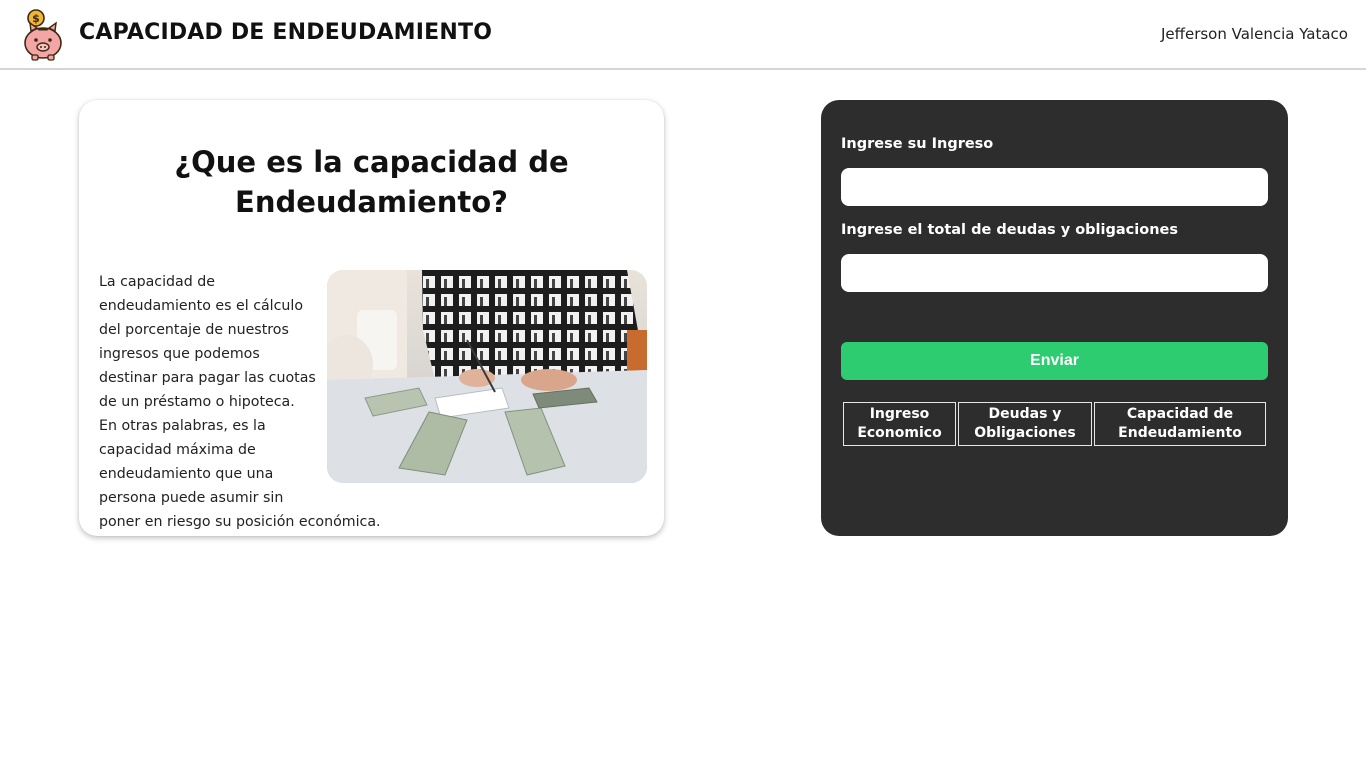  What do you see at coordinates (371, 182) in the screenshot?
I see `info-title: ¿Que es la capacidad de Endeudamiento?` at bounding box center [371, 182].